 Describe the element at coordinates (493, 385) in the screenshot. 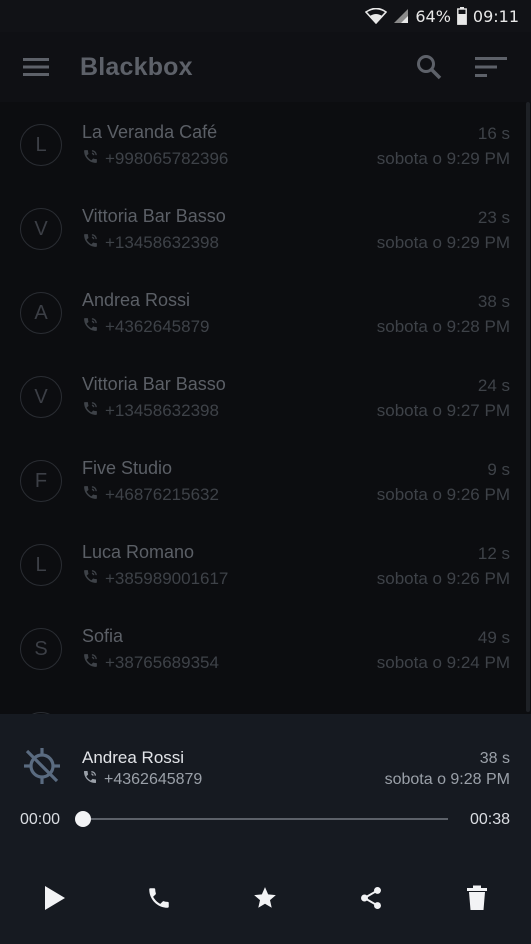

I see `call-duration: 24 s` at that location.